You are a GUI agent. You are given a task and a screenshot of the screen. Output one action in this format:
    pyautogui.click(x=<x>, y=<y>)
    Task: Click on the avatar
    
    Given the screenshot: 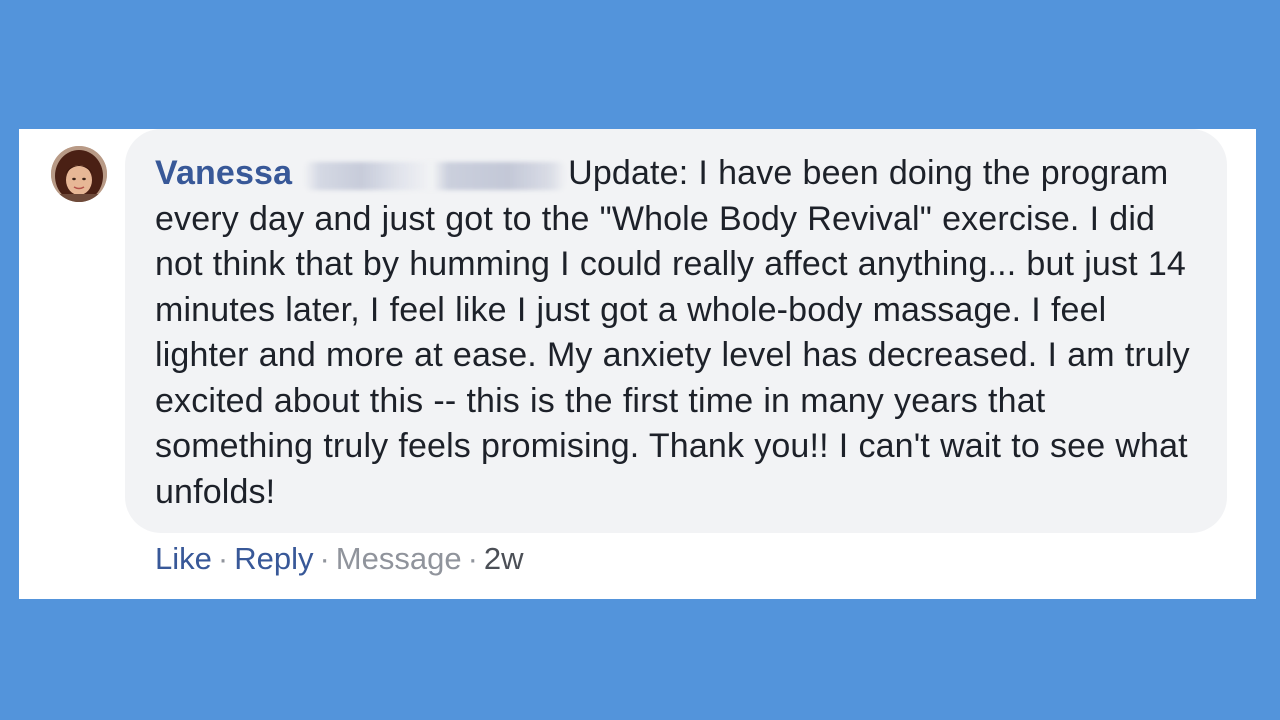 What is the action you would take?
    pyautogui.click(x=79, y=174)
    